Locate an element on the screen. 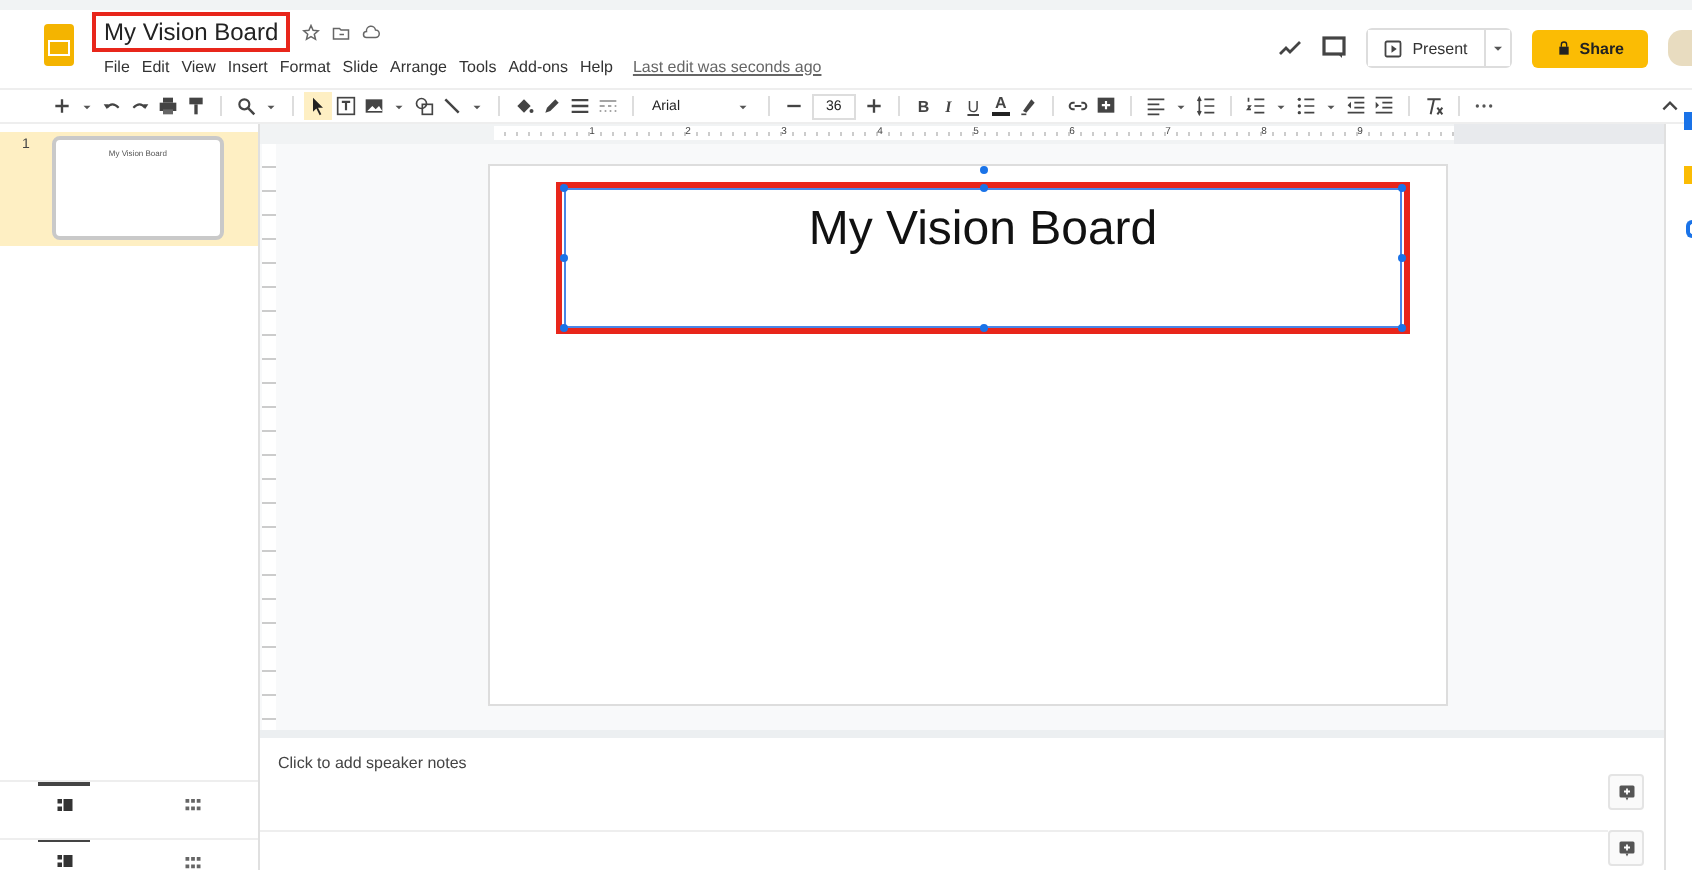 This screenshot has width=1692, height=870. text-box-icon is located at coordinates (346, 106).